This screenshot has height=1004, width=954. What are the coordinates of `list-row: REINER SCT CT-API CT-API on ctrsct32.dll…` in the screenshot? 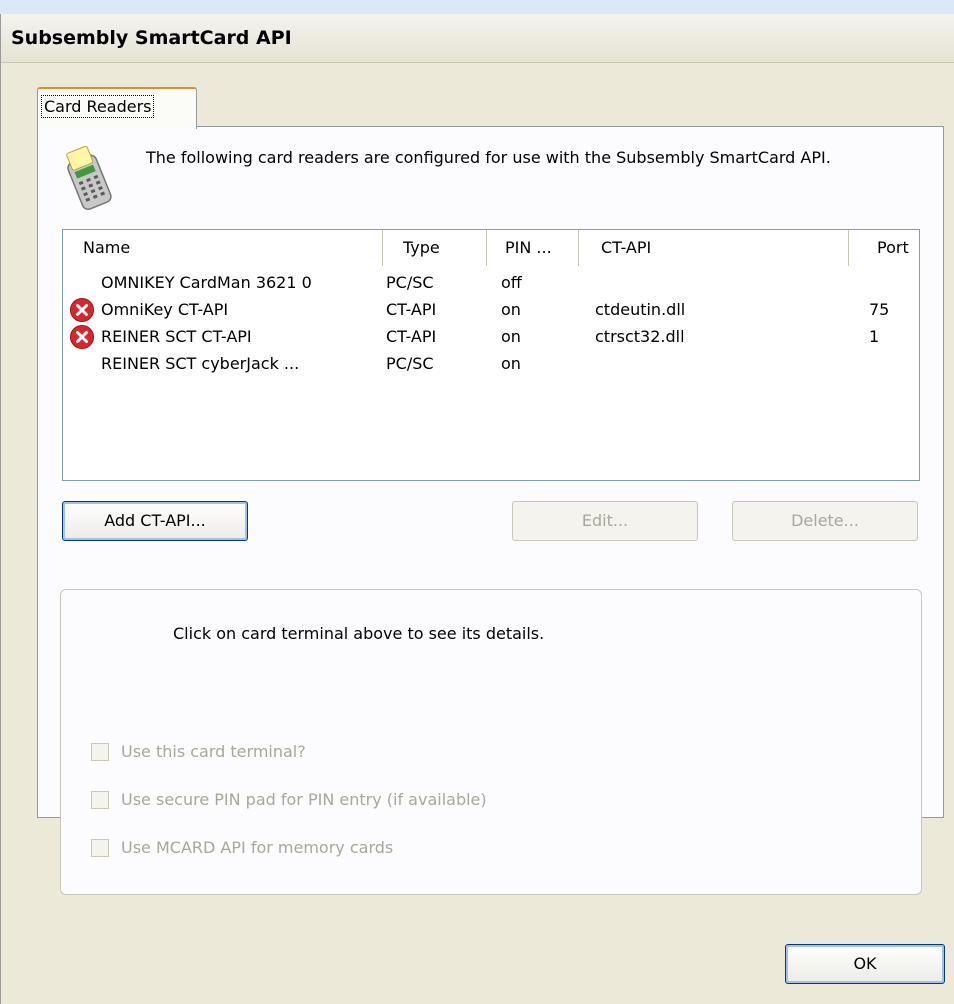 It's located at (491, 337).